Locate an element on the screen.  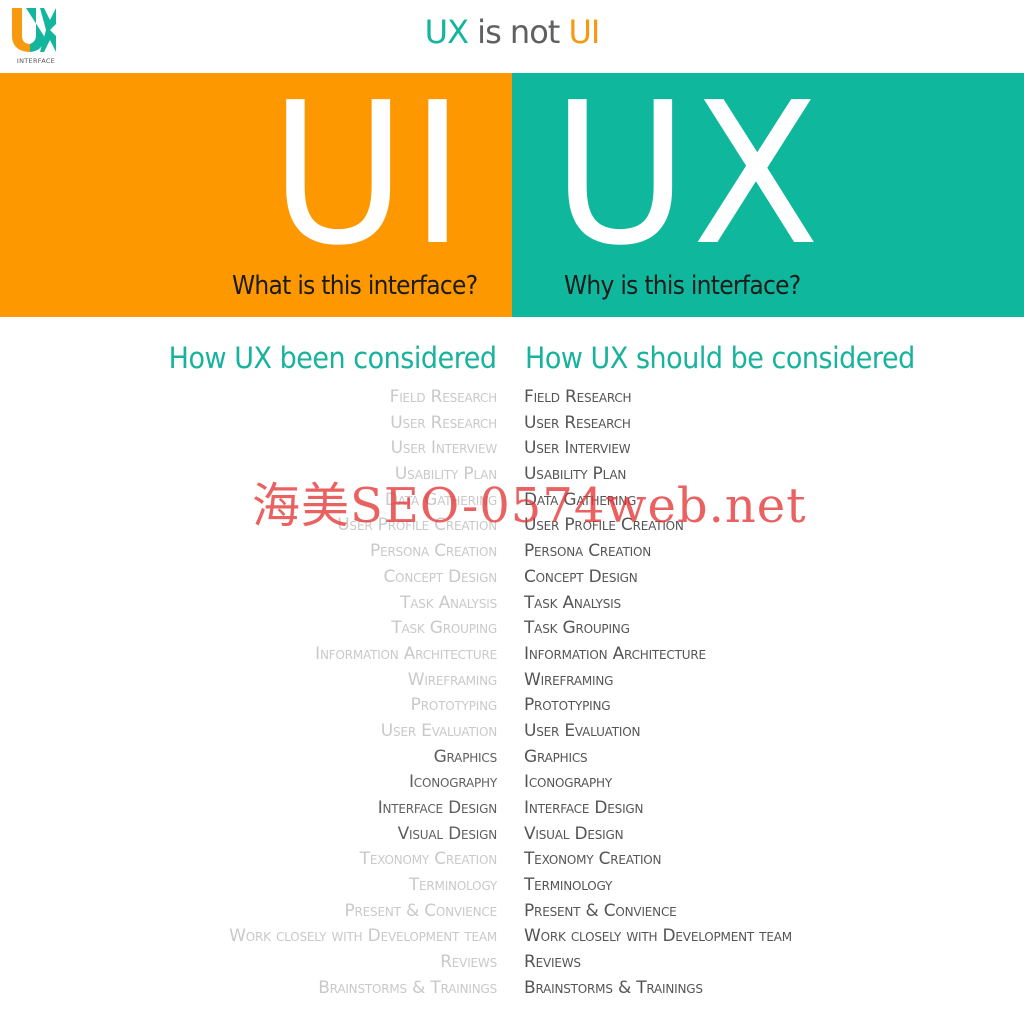
ux-big-label: UX is located at coordinates (688, 181).